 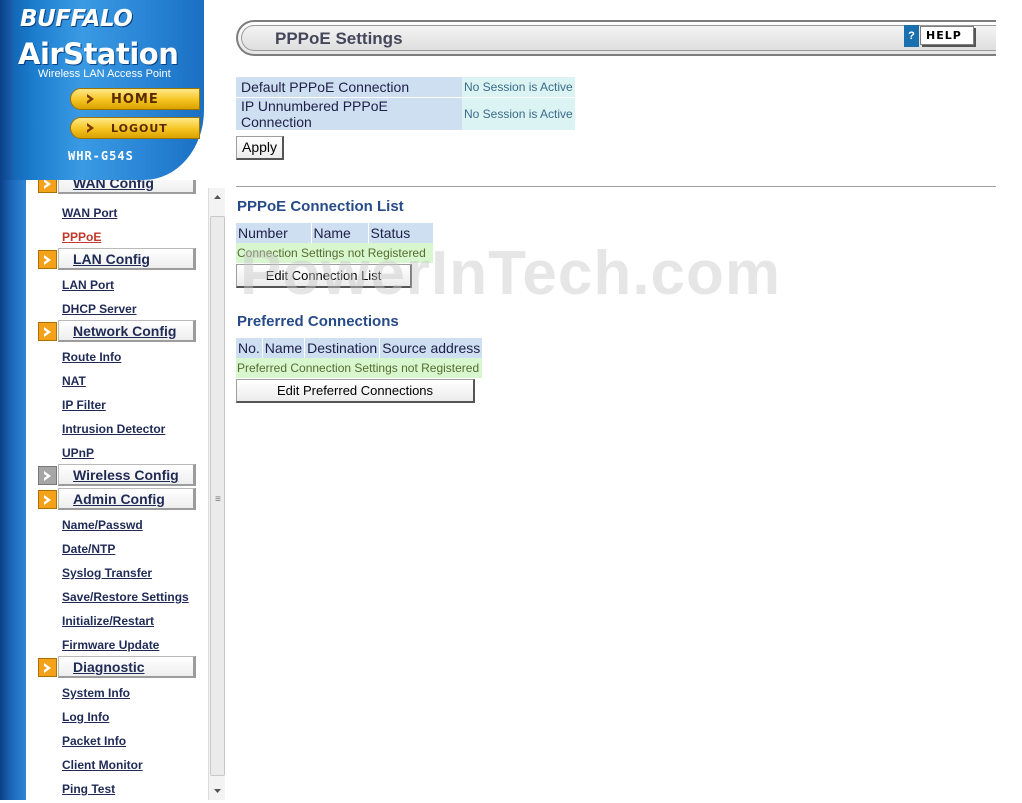 What do you see at coordinates (616, 186) in the screenshot?
I see `divider` at bounding box center [616, 186].